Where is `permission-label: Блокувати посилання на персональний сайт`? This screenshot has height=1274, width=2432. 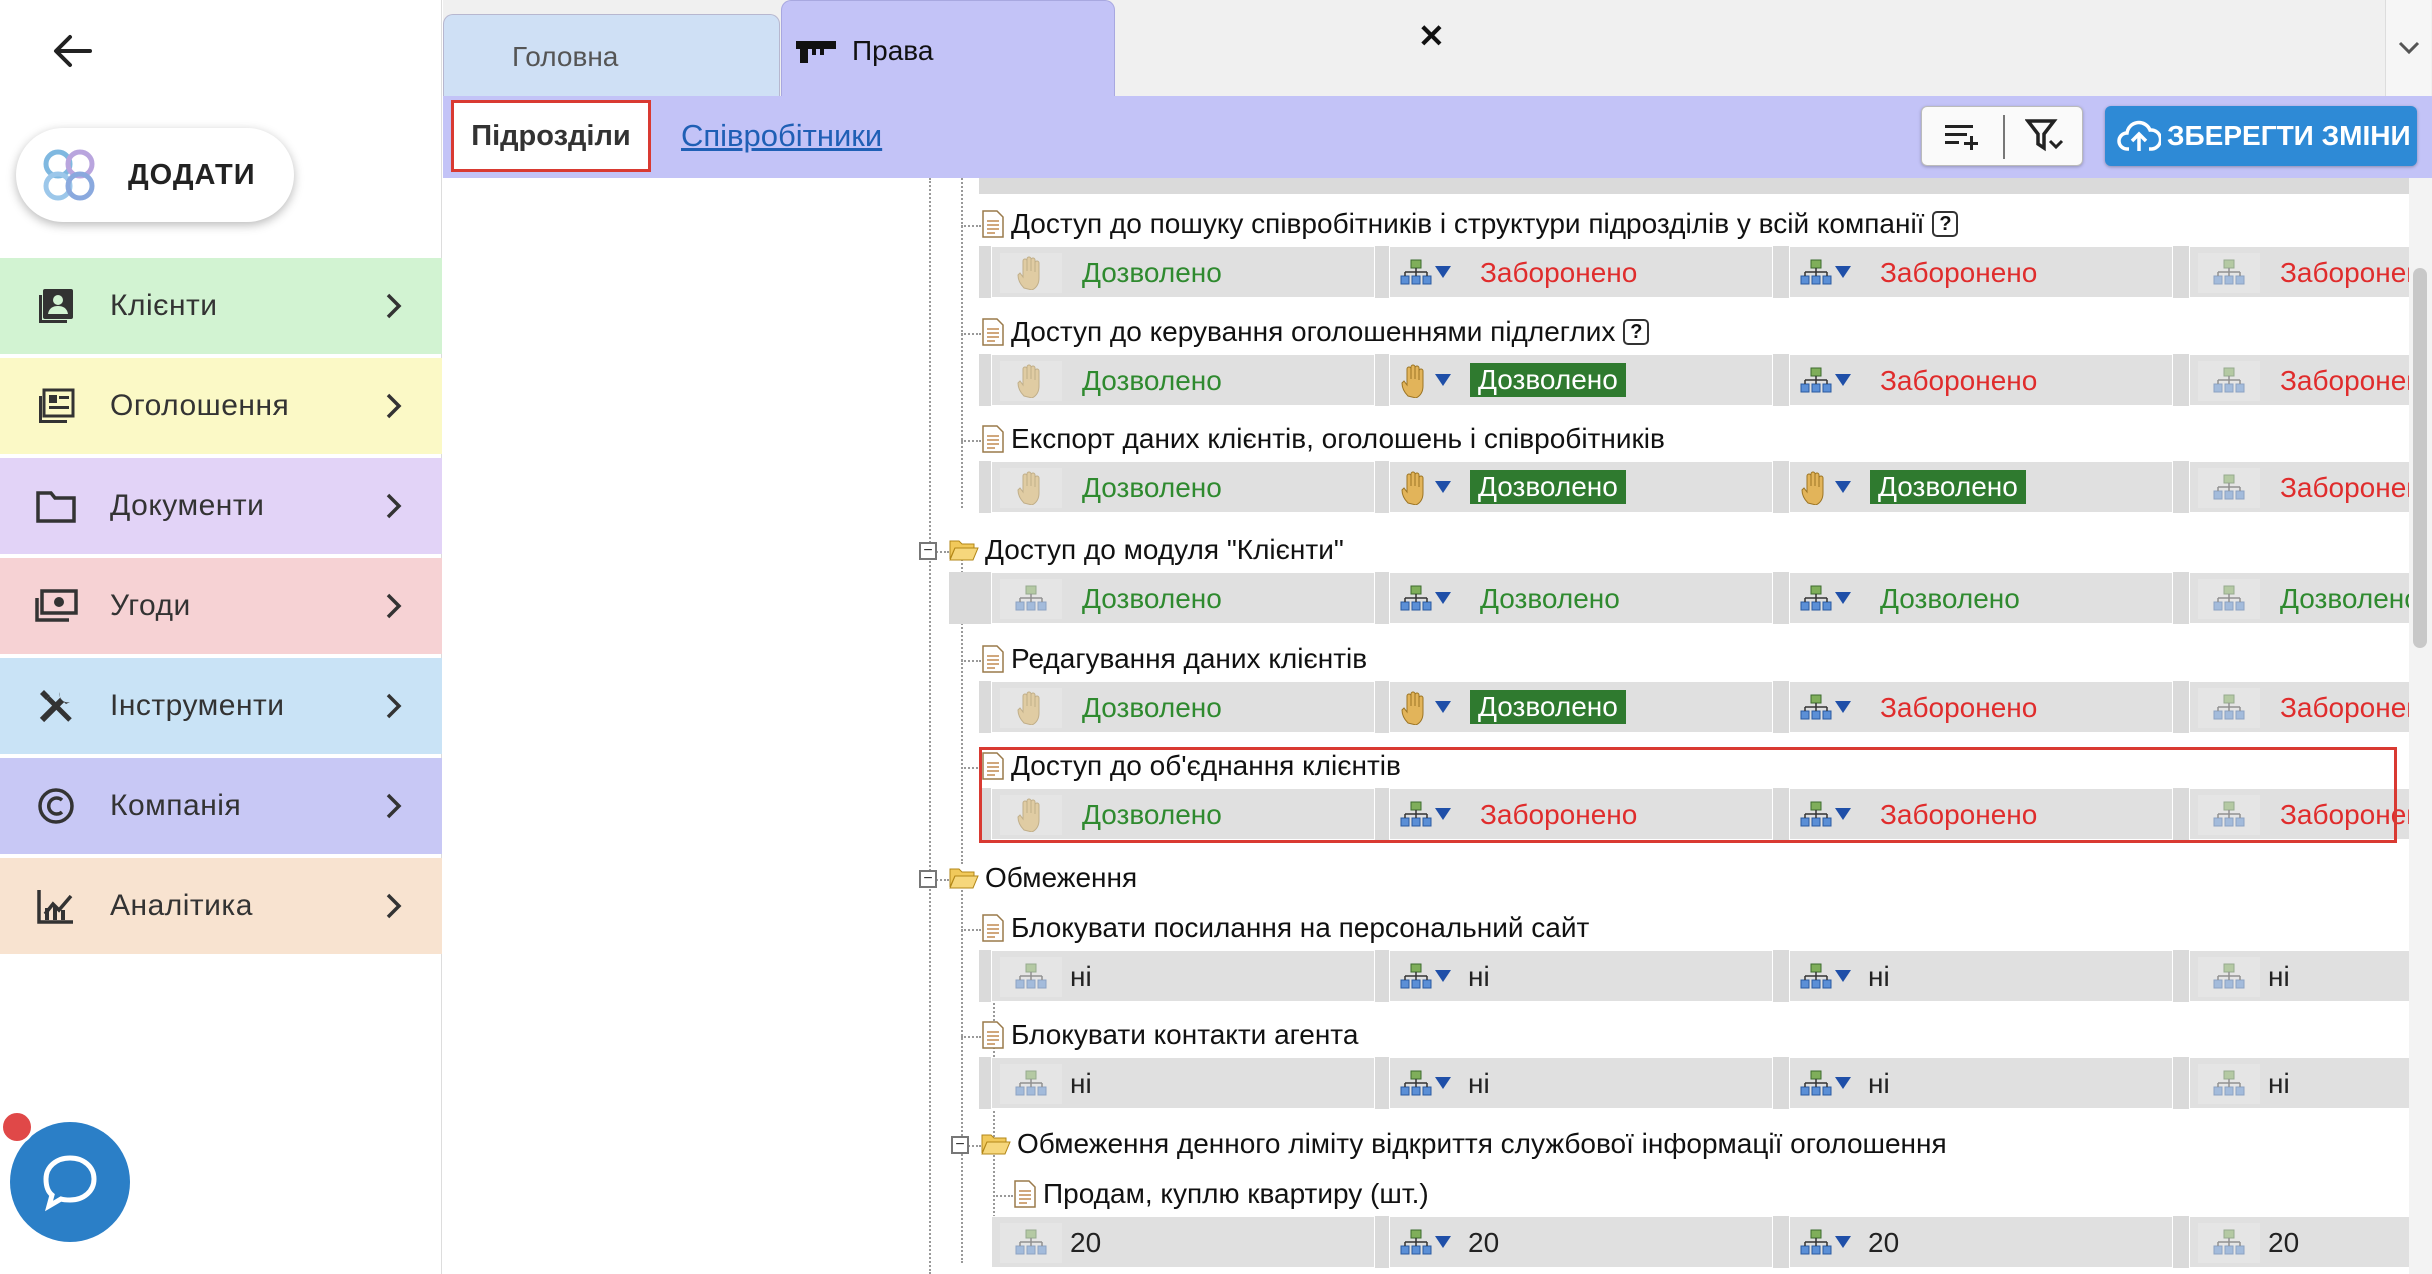
permission-label: Блокувати посилання на персональний сайт is located at coordinates (1285, 928).